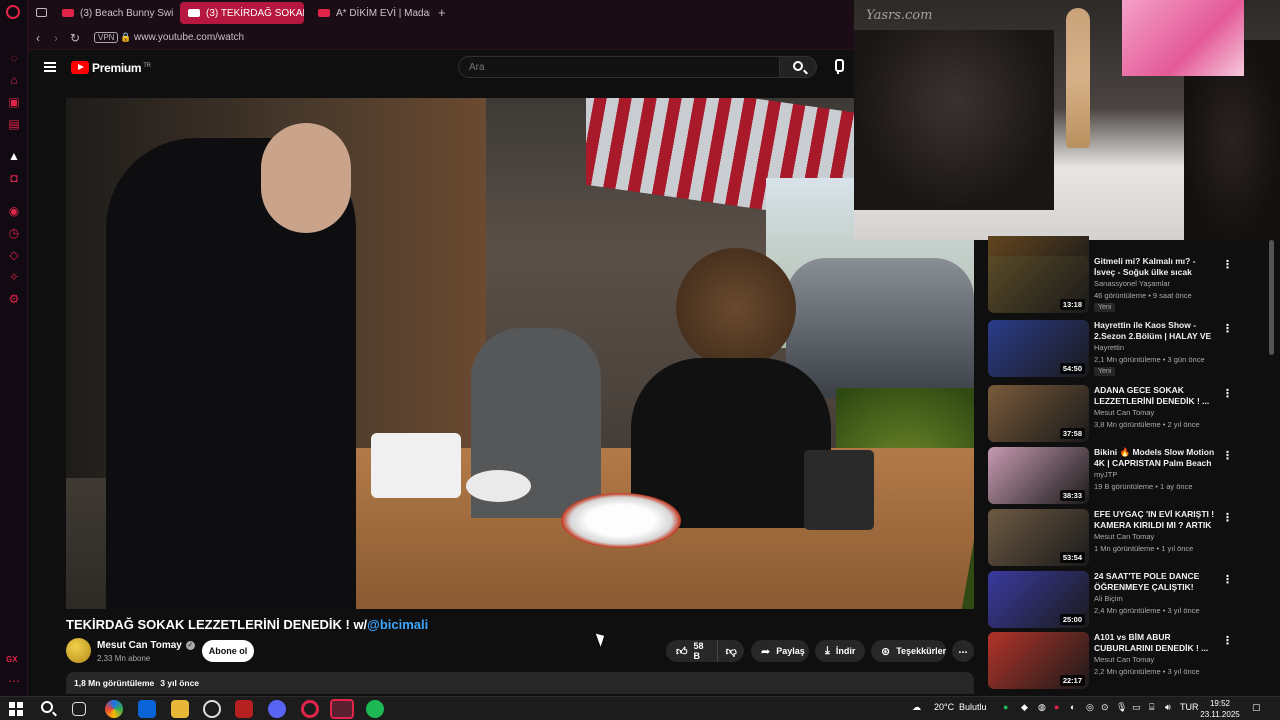 This screenshot has height=720, width=1280. What do you see at coordinates (79, 709) in the screenshot?
I see `task-view-icon` at bounding box center [79, 709].